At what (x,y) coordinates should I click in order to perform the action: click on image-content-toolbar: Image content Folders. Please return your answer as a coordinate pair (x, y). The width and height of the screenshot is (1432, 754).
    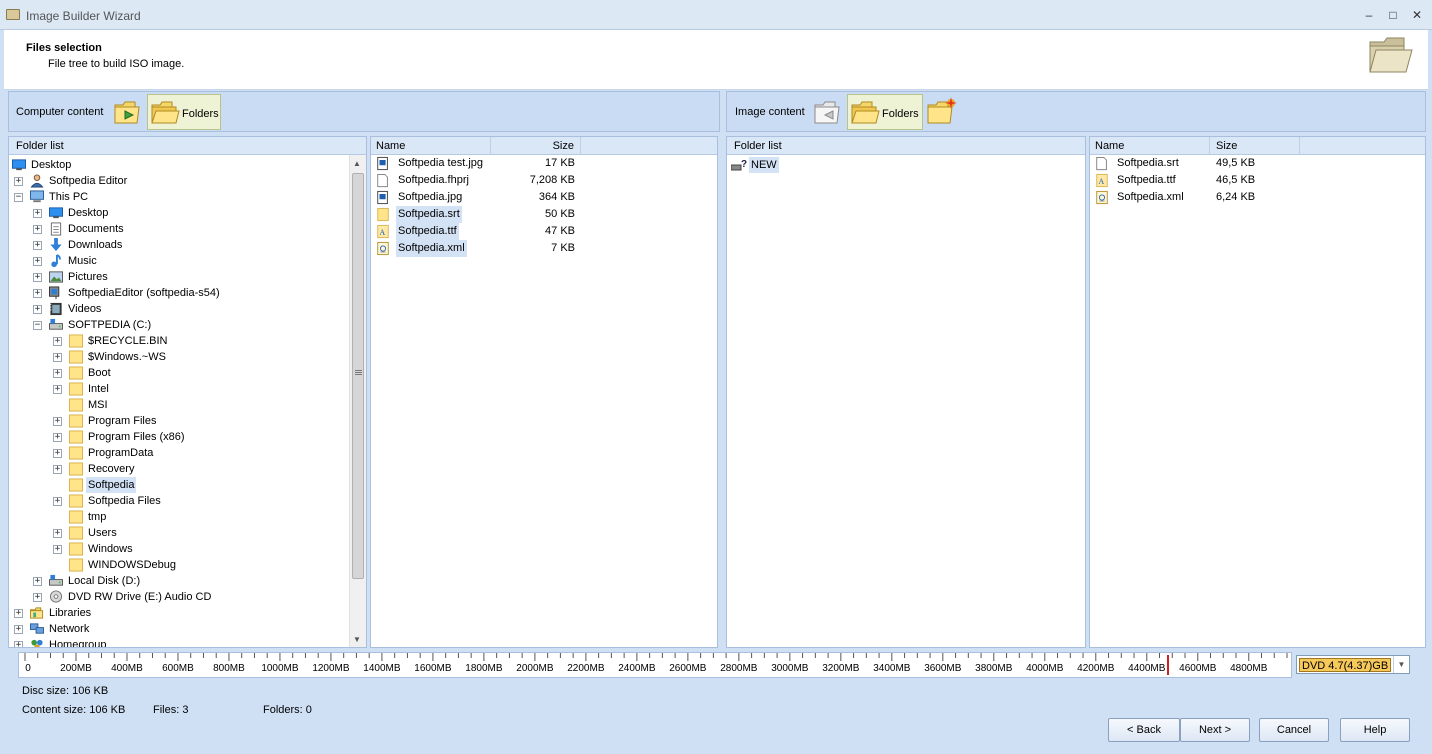
    Looking at the image, I should click on (1076, 111).